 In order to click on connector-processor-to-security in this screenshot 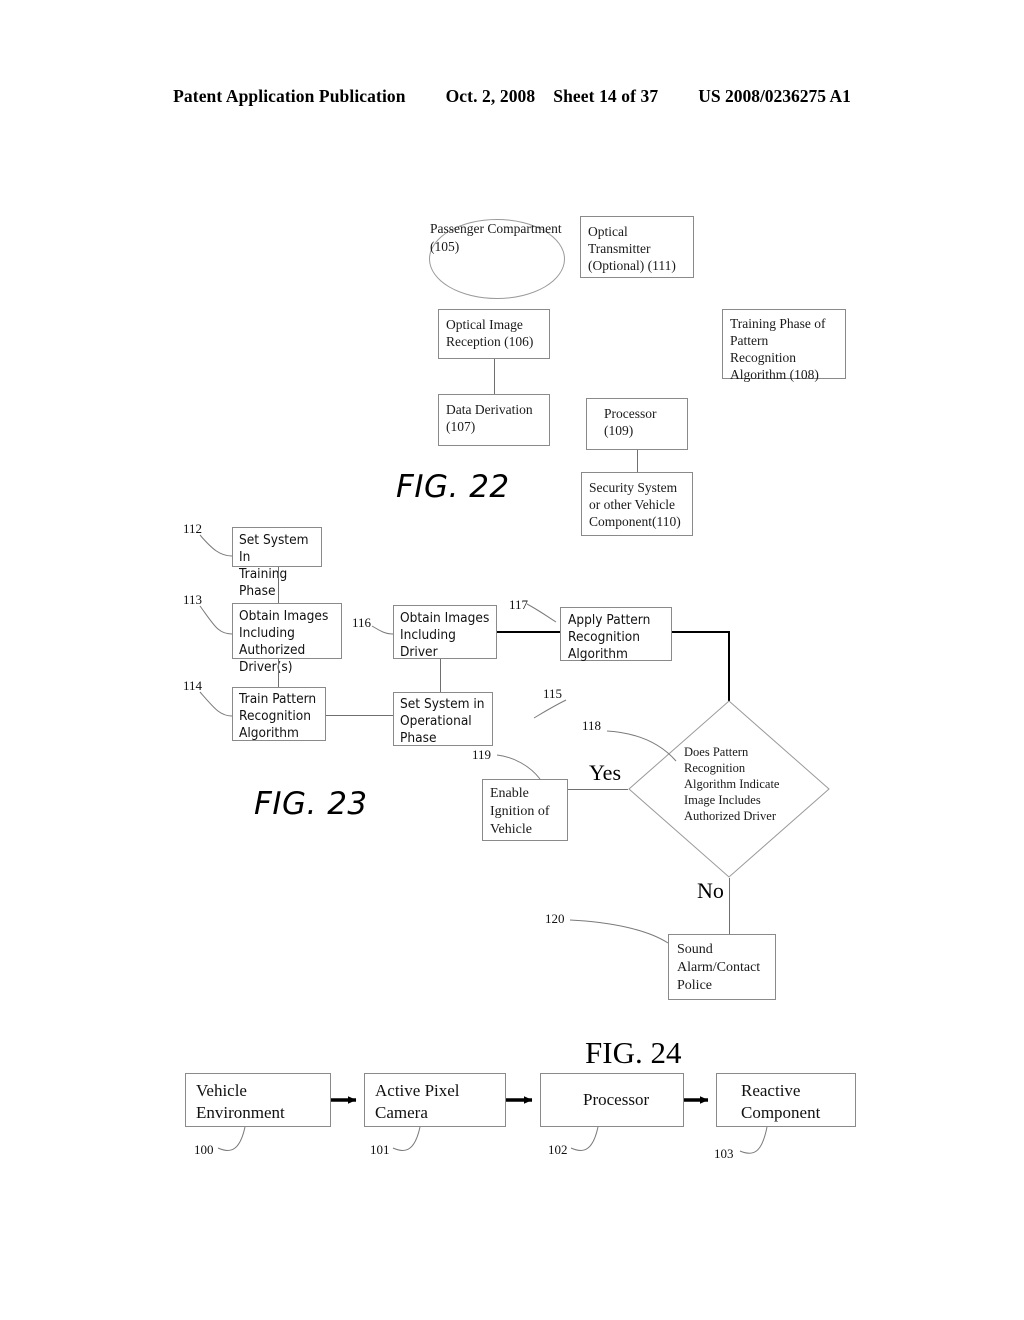, I will do `click(637, 461)`.